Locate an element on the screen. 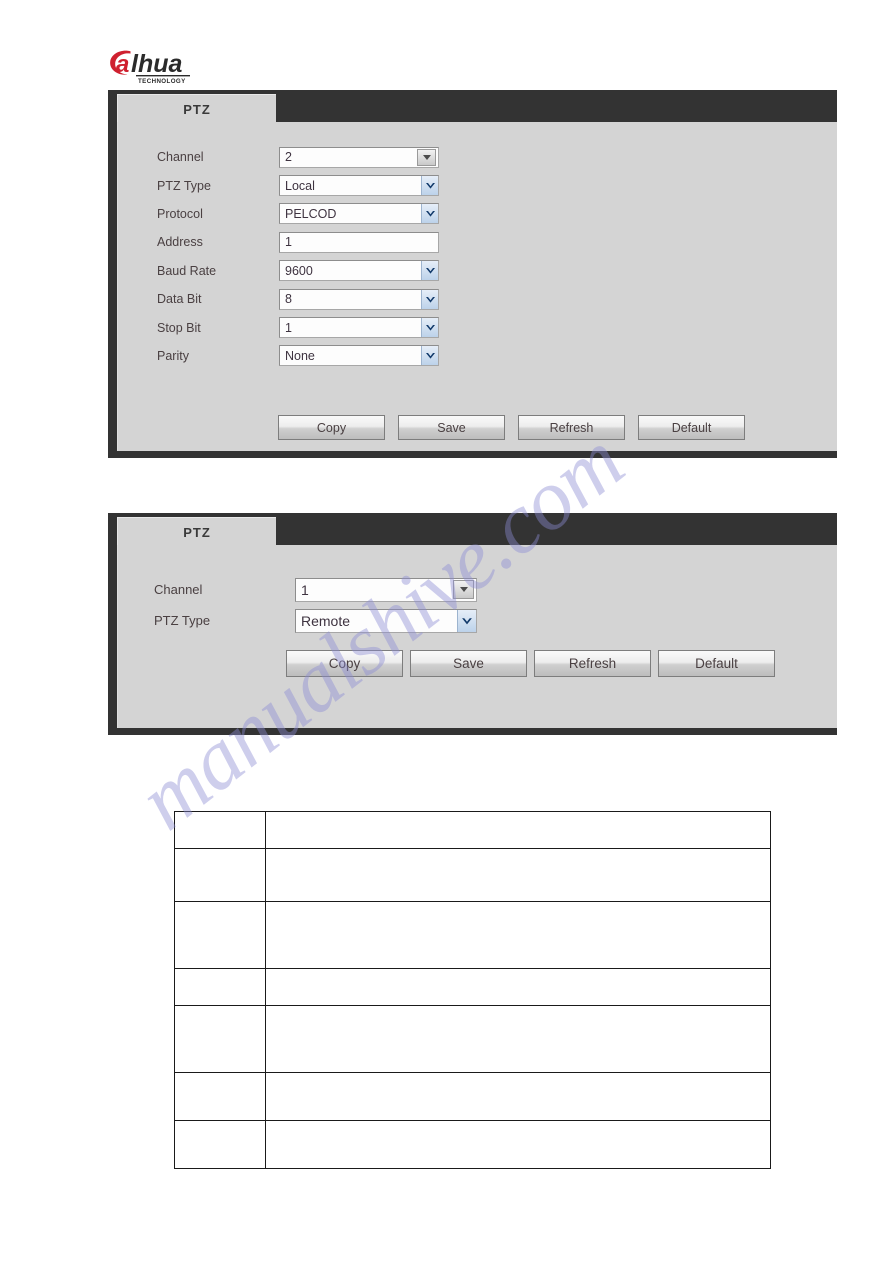  tab-ptz-remote: PTZ is located at coordinates (196, 531).